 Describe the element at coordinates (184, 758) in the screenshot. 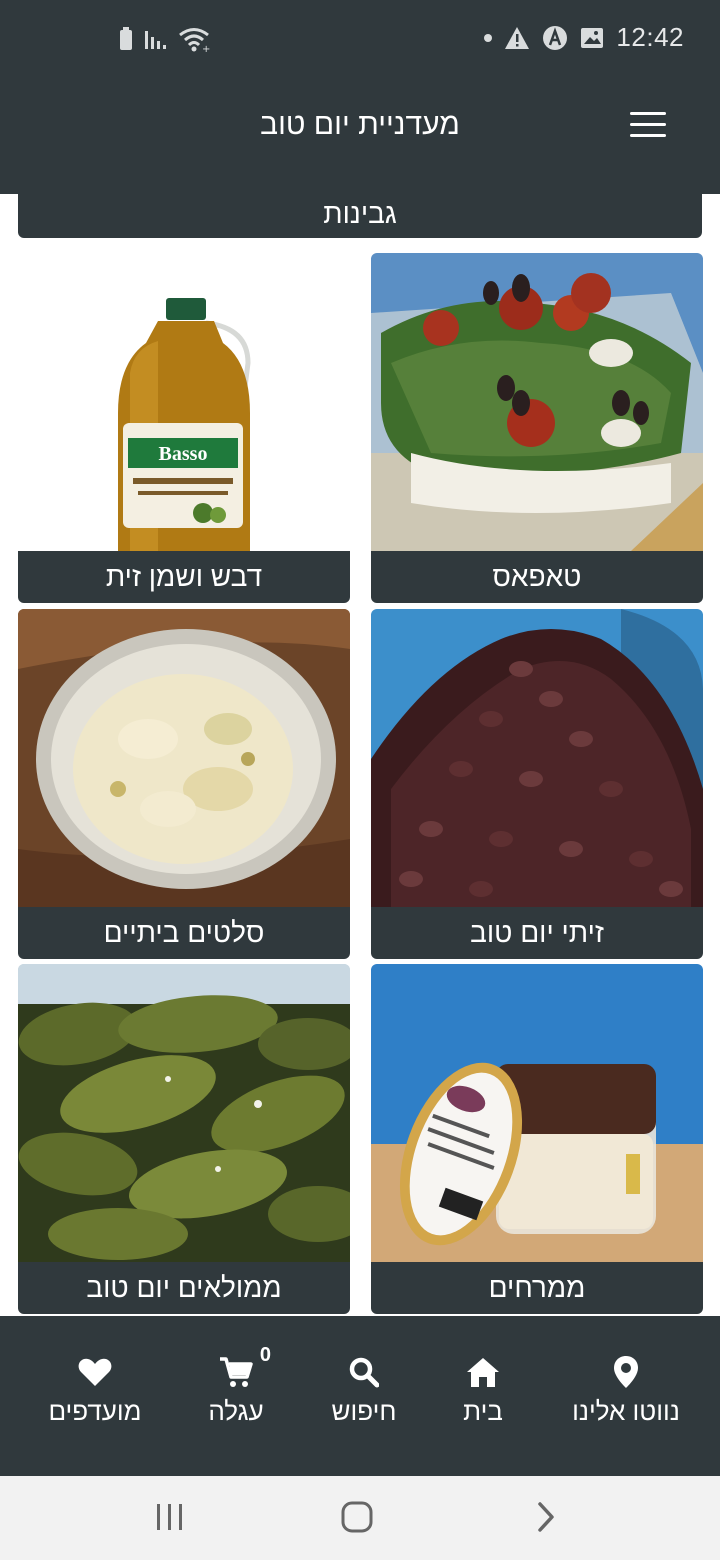

I see `homemade-salads-image` at that location.